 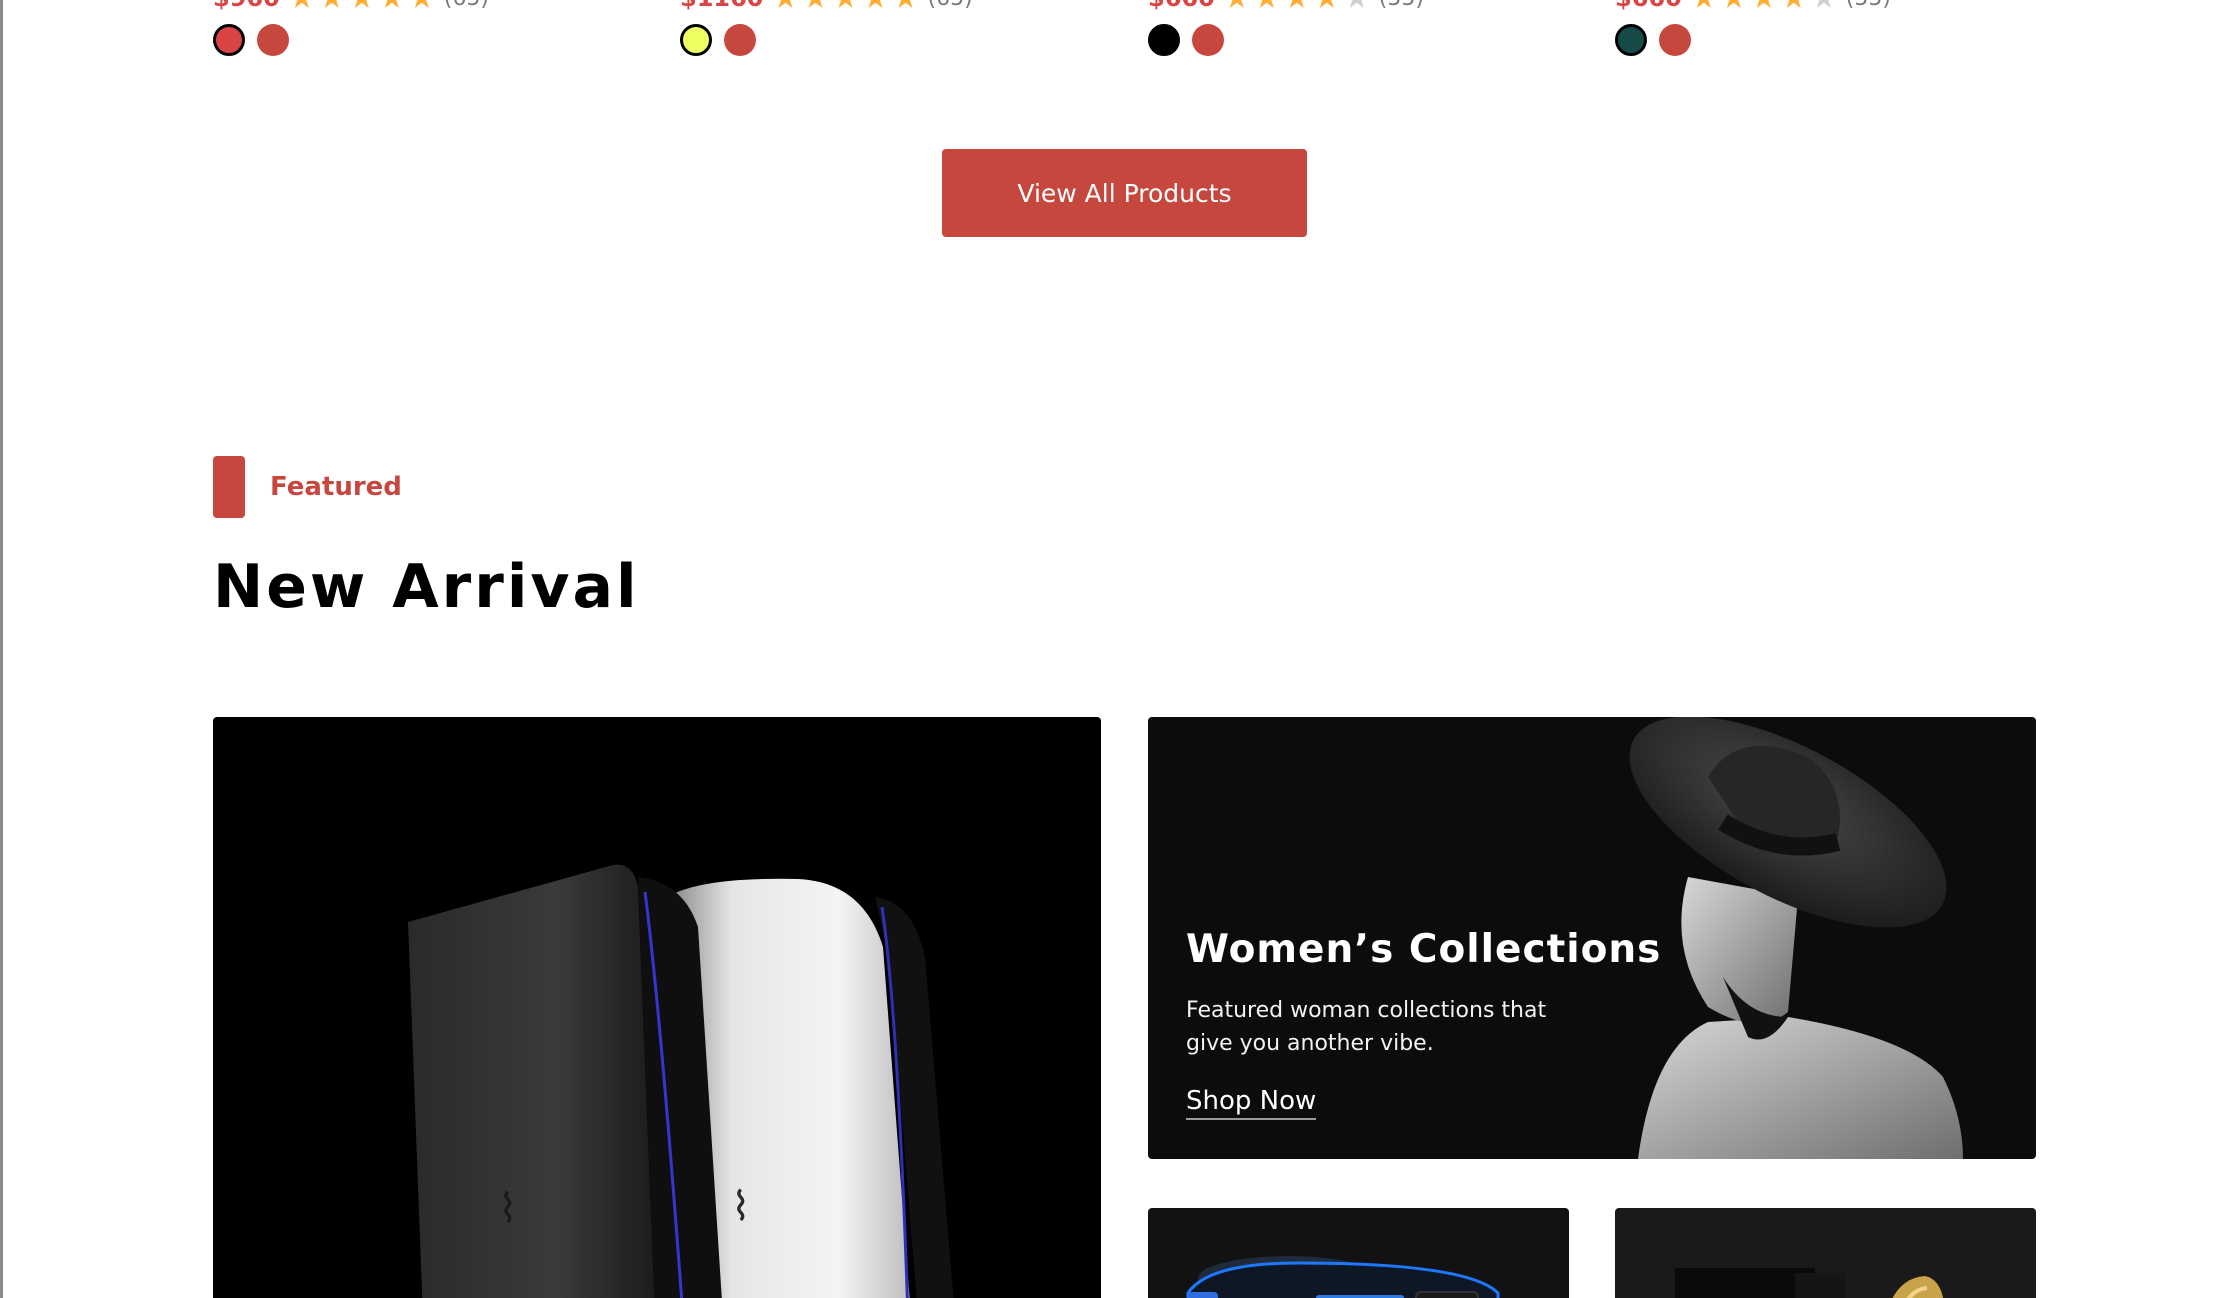 I want to click on womens-collection-title: Women’s Collections, so click(x=1424, y=949).